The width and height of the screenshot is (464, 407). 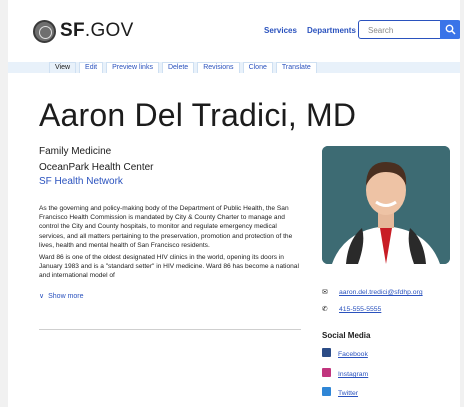 I want to click on health-network-link: SF Health Network, so click(x=81, y=181).